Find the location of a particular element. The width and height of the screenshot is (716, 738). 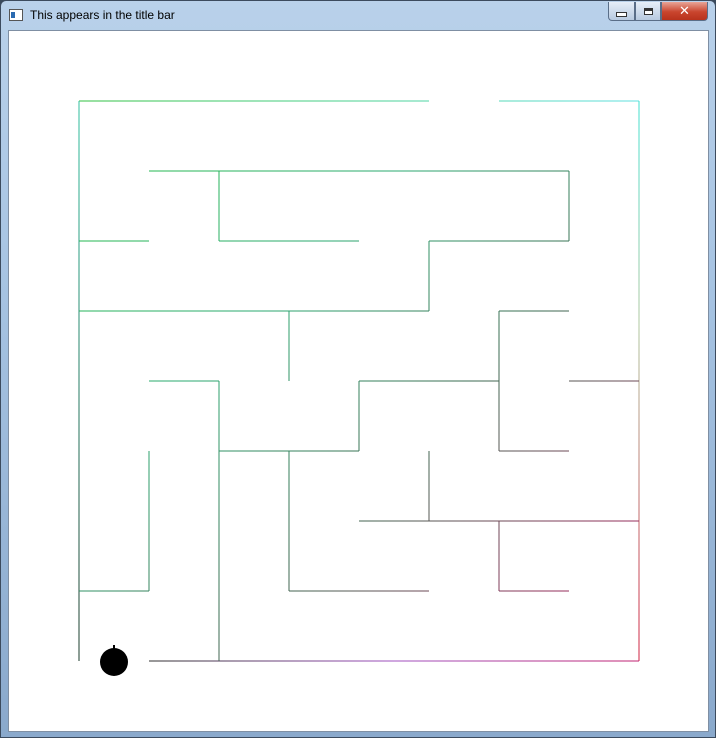

app-icon is located at coordinates (16, 15).